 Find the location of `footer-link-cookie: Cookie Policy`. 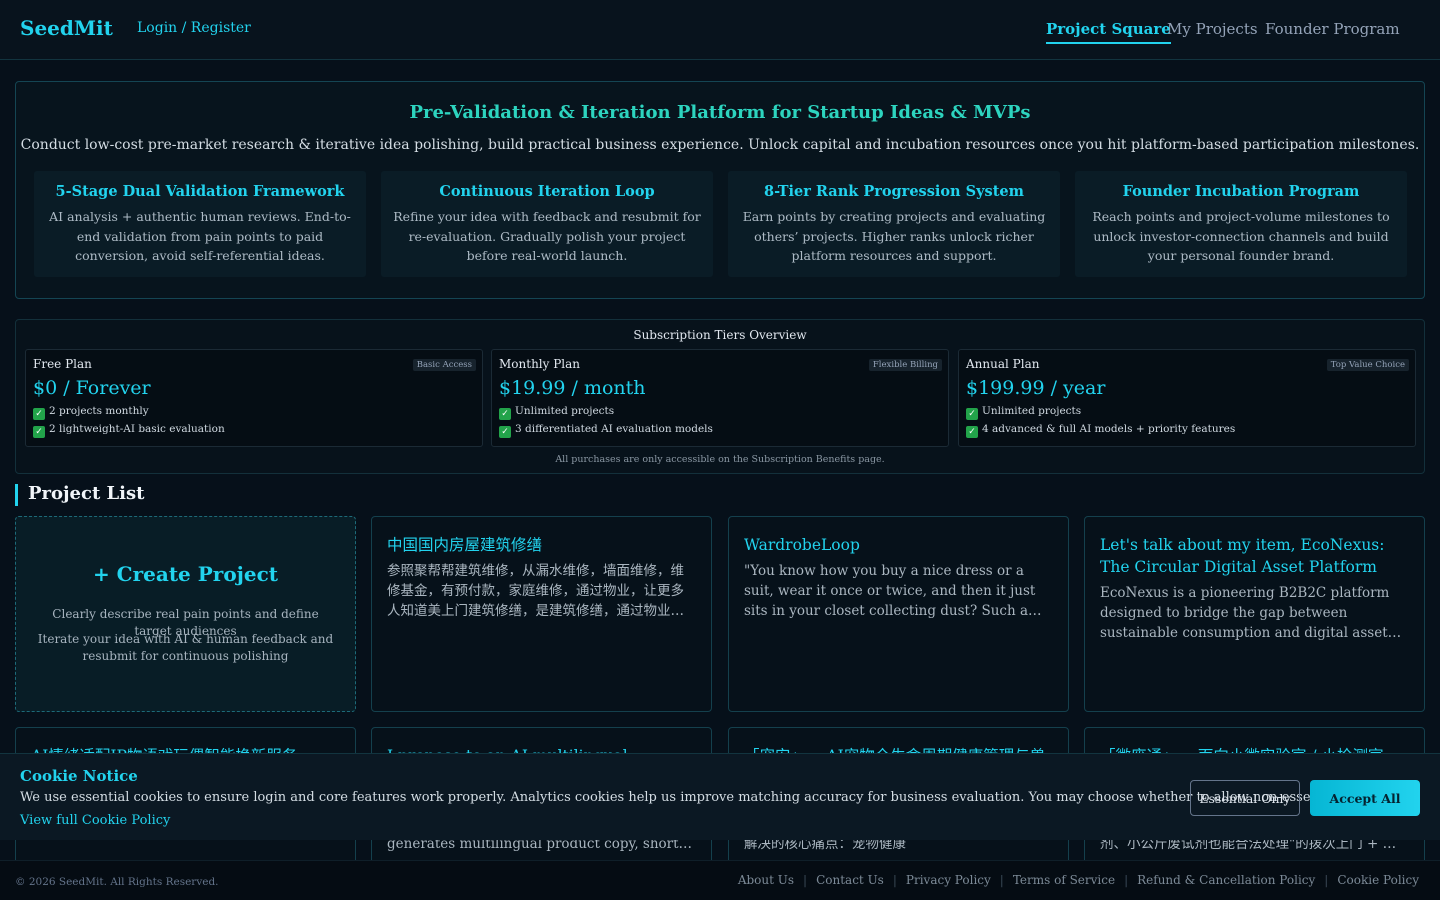

footer-link-cookie: Cookie Policy is located at coordinates (1378, 880).